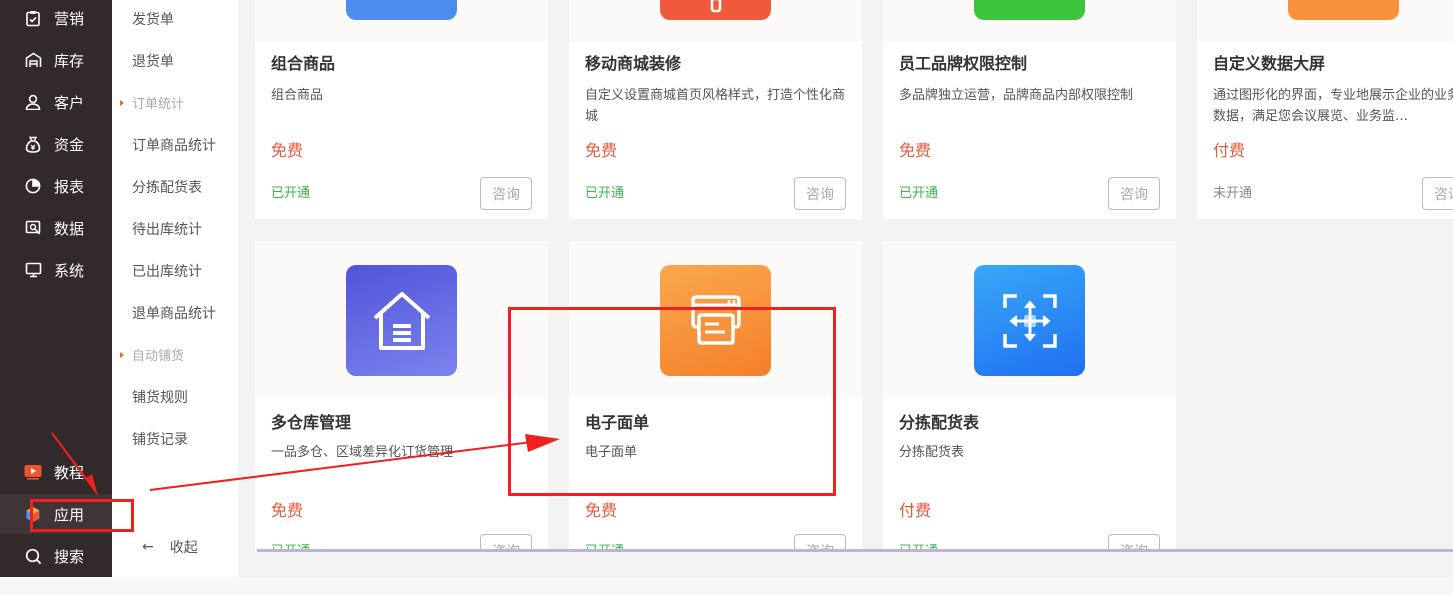 The image size is (1453, 595). Describe the element at coordinates (401, 396) in the screenshot. I see `app-card-multi-warehouse: 多仓库管理 一品多仓、区域差异化订货管理 免费 已开通 咨询` at that location.